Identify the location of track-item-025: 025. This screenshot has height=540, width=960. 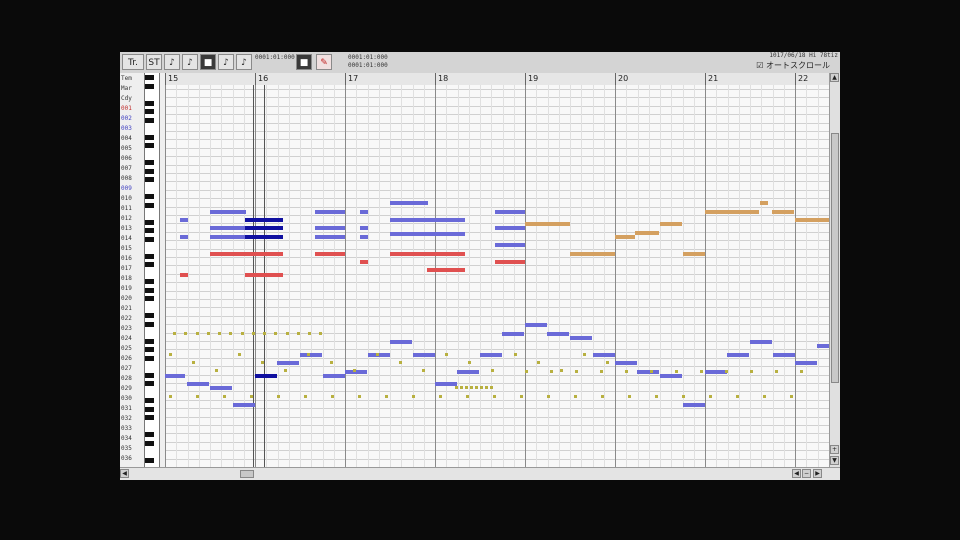
(132, 349).